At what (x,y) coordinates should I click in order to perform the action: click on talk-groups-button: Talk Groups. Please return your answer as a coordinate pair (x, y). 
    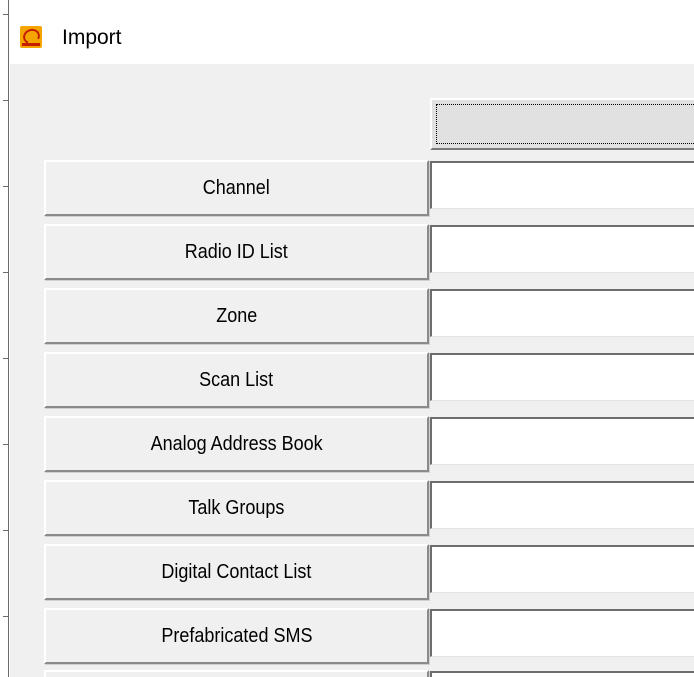
    Looking at the image, I should click on (236, 508).